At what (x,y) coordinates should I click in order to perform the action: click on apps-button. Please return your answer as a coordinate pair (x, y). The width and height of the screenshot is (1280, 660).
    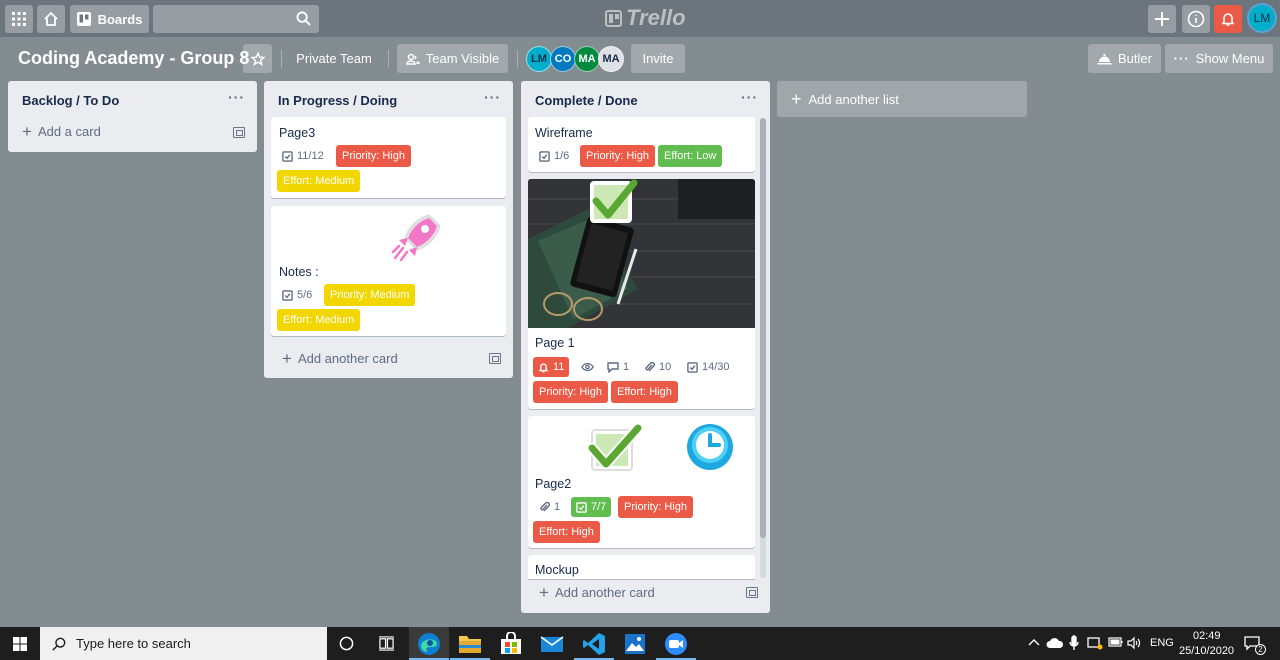
    Looking at the image, I should click on (19, 19).